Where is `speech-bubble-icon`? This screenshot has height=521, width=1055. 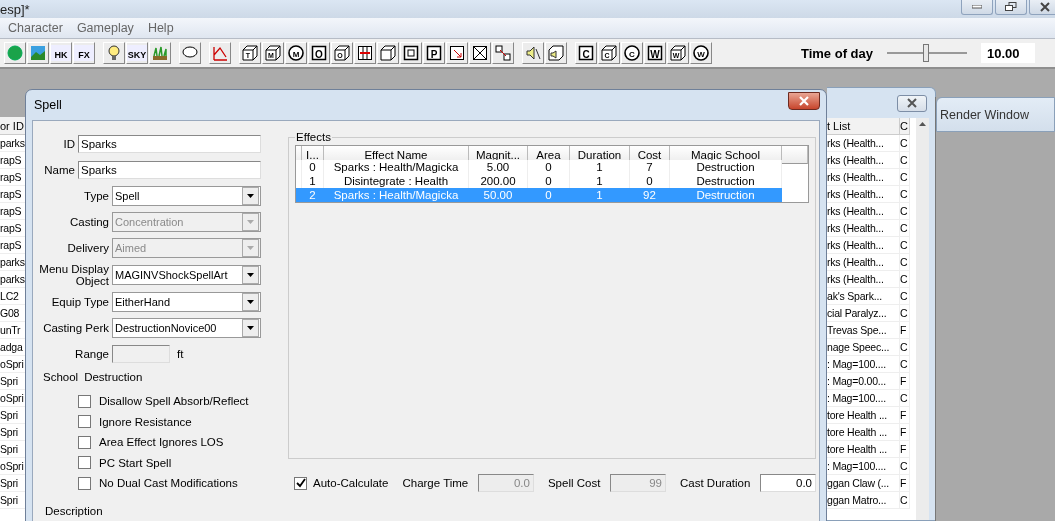
speech-bubble-icon is located at coordinates (190, 53).